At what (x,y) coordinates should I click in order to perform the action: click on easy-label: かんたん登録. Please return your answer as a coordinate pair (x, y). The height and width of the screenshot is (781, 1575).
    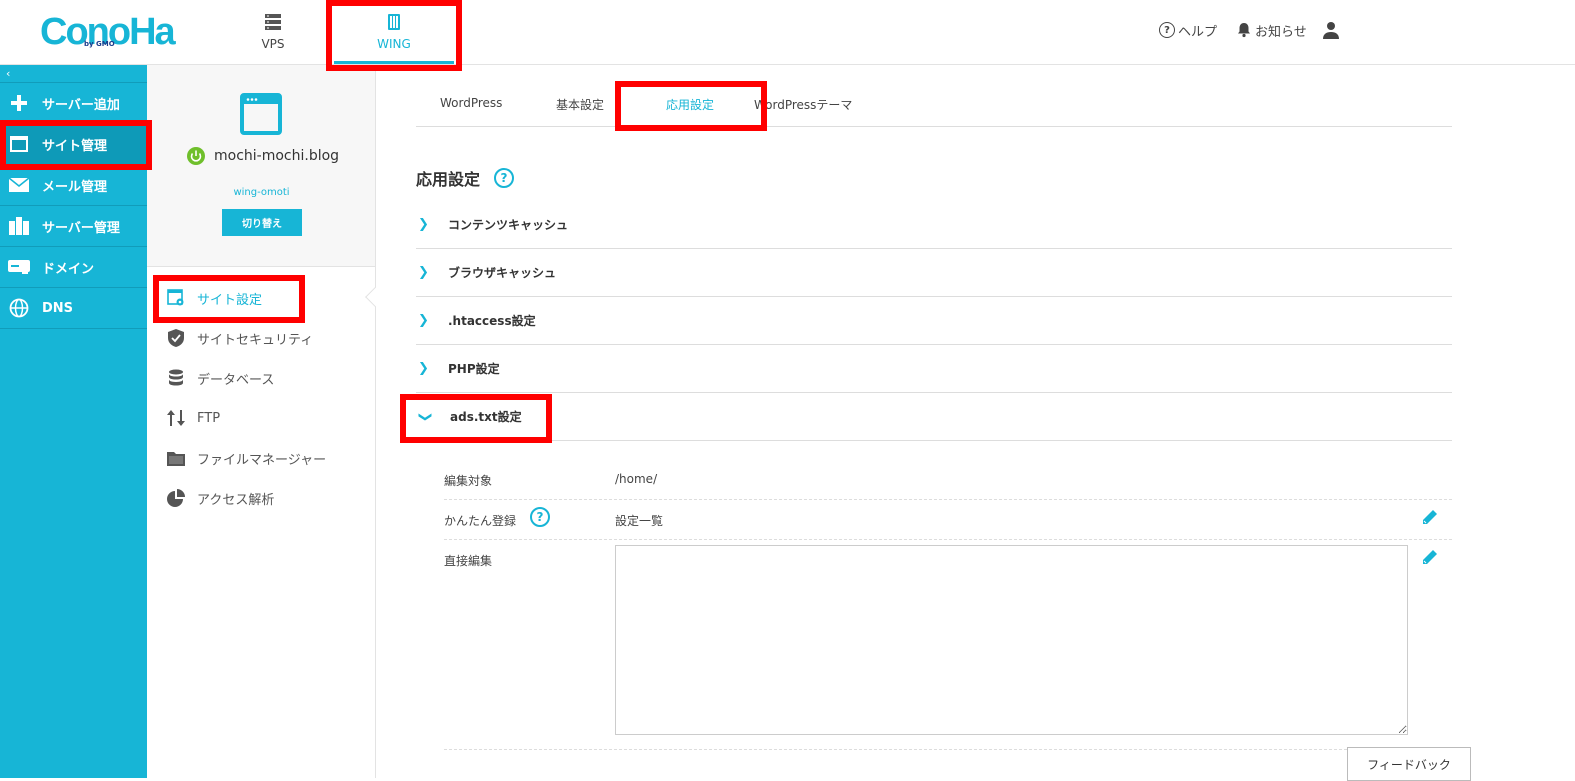
    Looking at the image, I should click on (480, 521).